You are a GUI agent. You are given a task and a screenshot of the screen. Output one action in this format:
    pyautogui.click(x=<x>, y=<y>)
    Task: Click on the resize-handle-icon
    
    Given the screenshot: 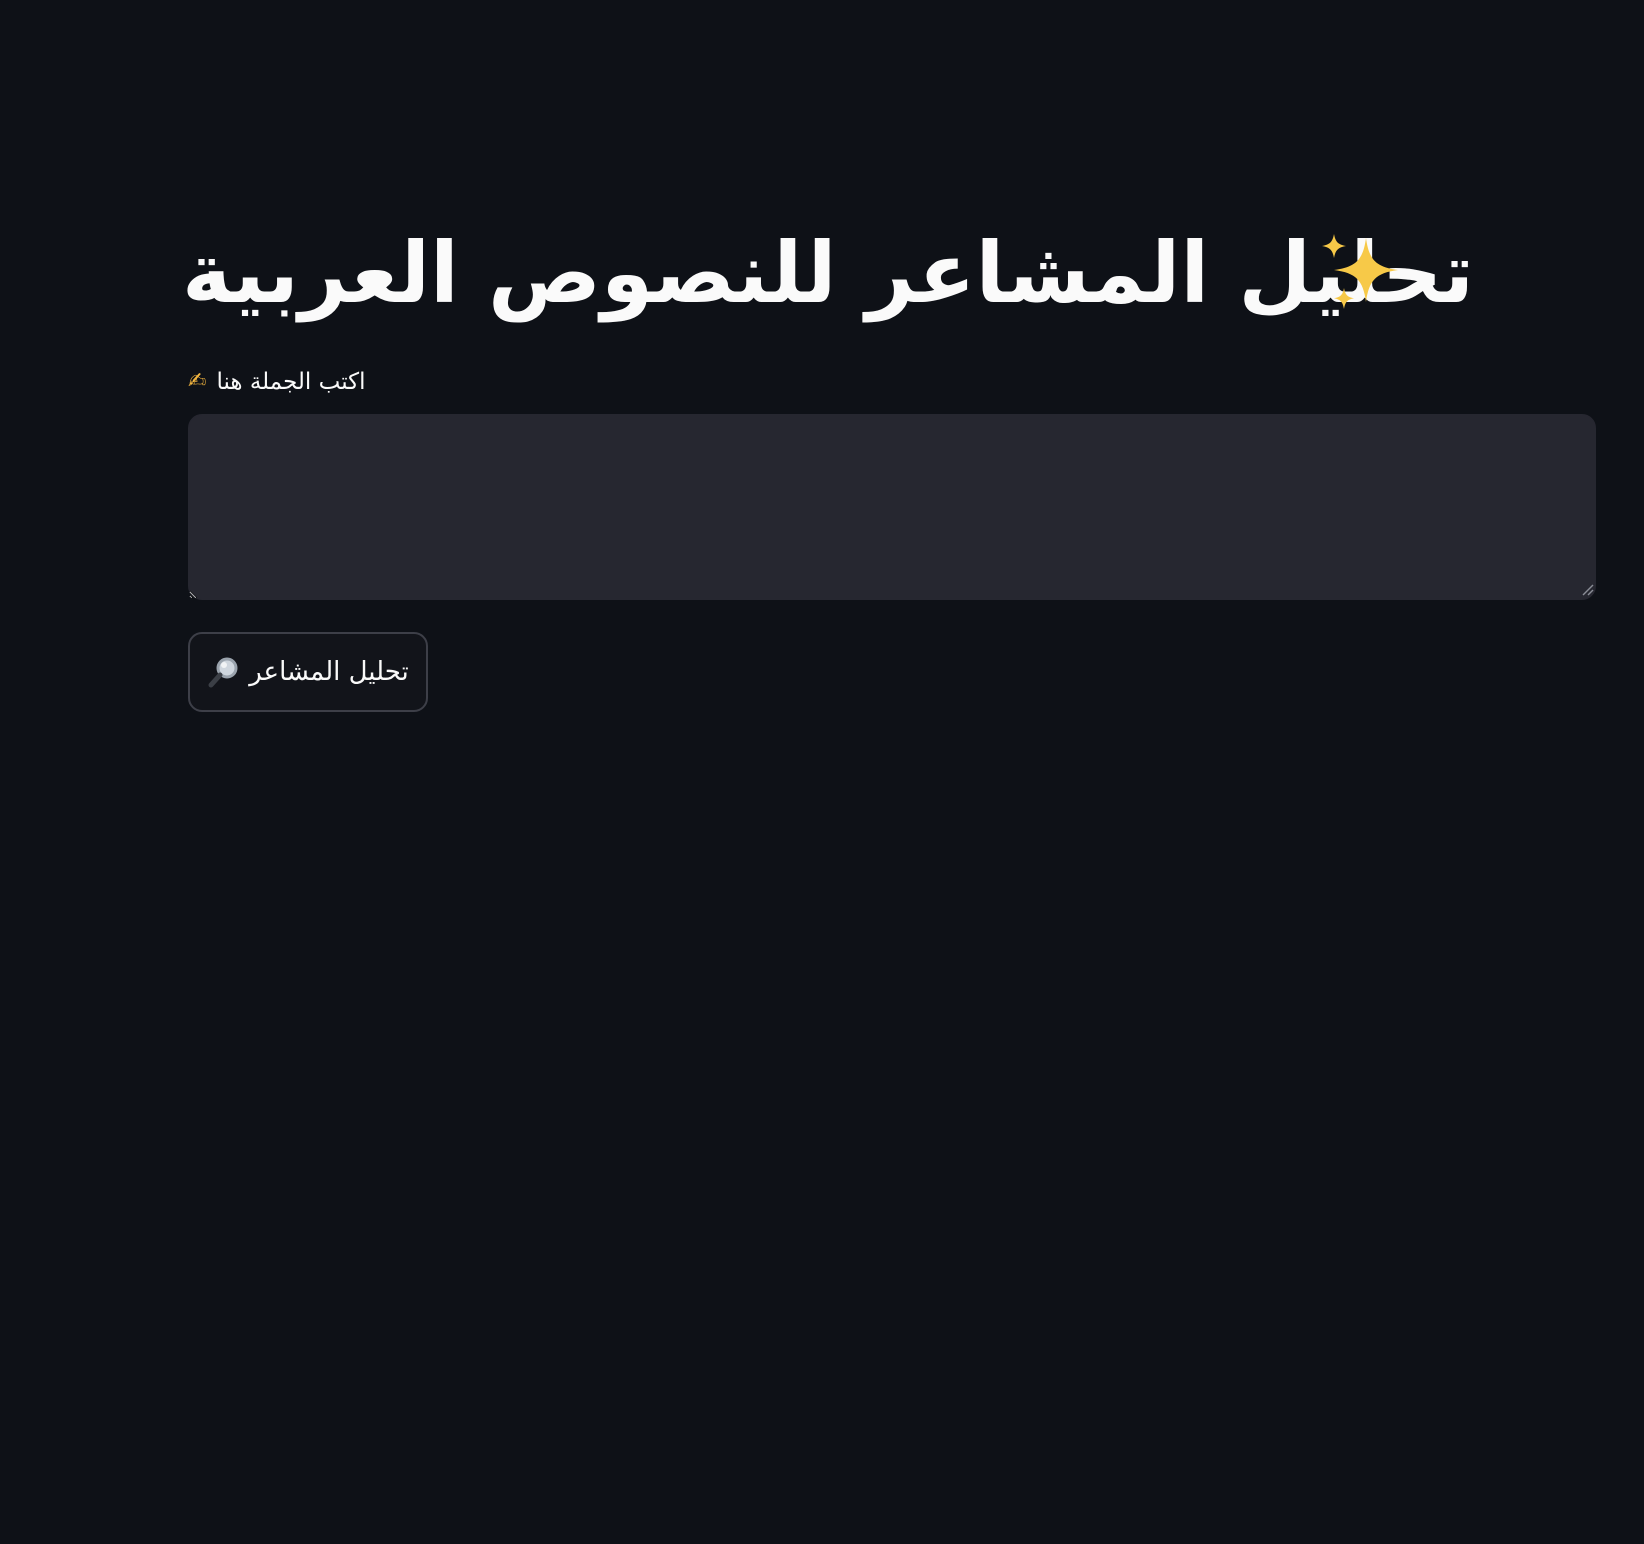 What is the action you would take?
    pyautogui.click(x=1587, y=589)
    